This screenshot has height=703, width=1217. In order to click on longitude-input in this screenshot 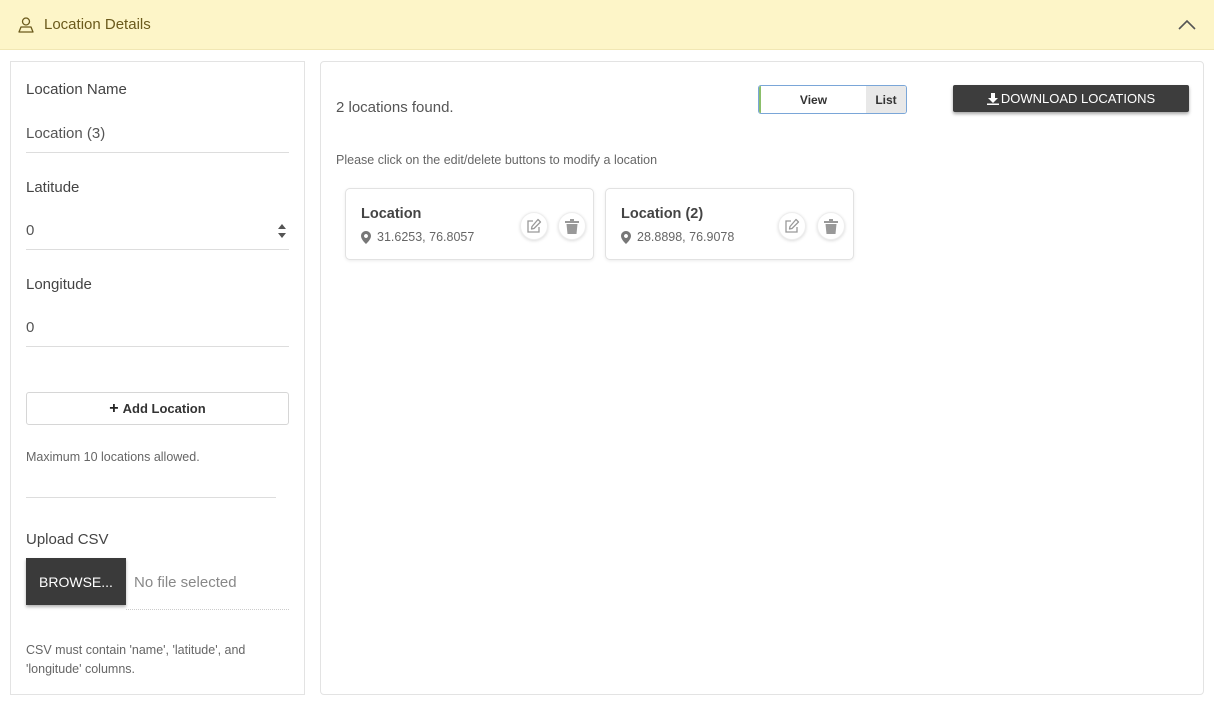, I will do `click(157, 328)`.